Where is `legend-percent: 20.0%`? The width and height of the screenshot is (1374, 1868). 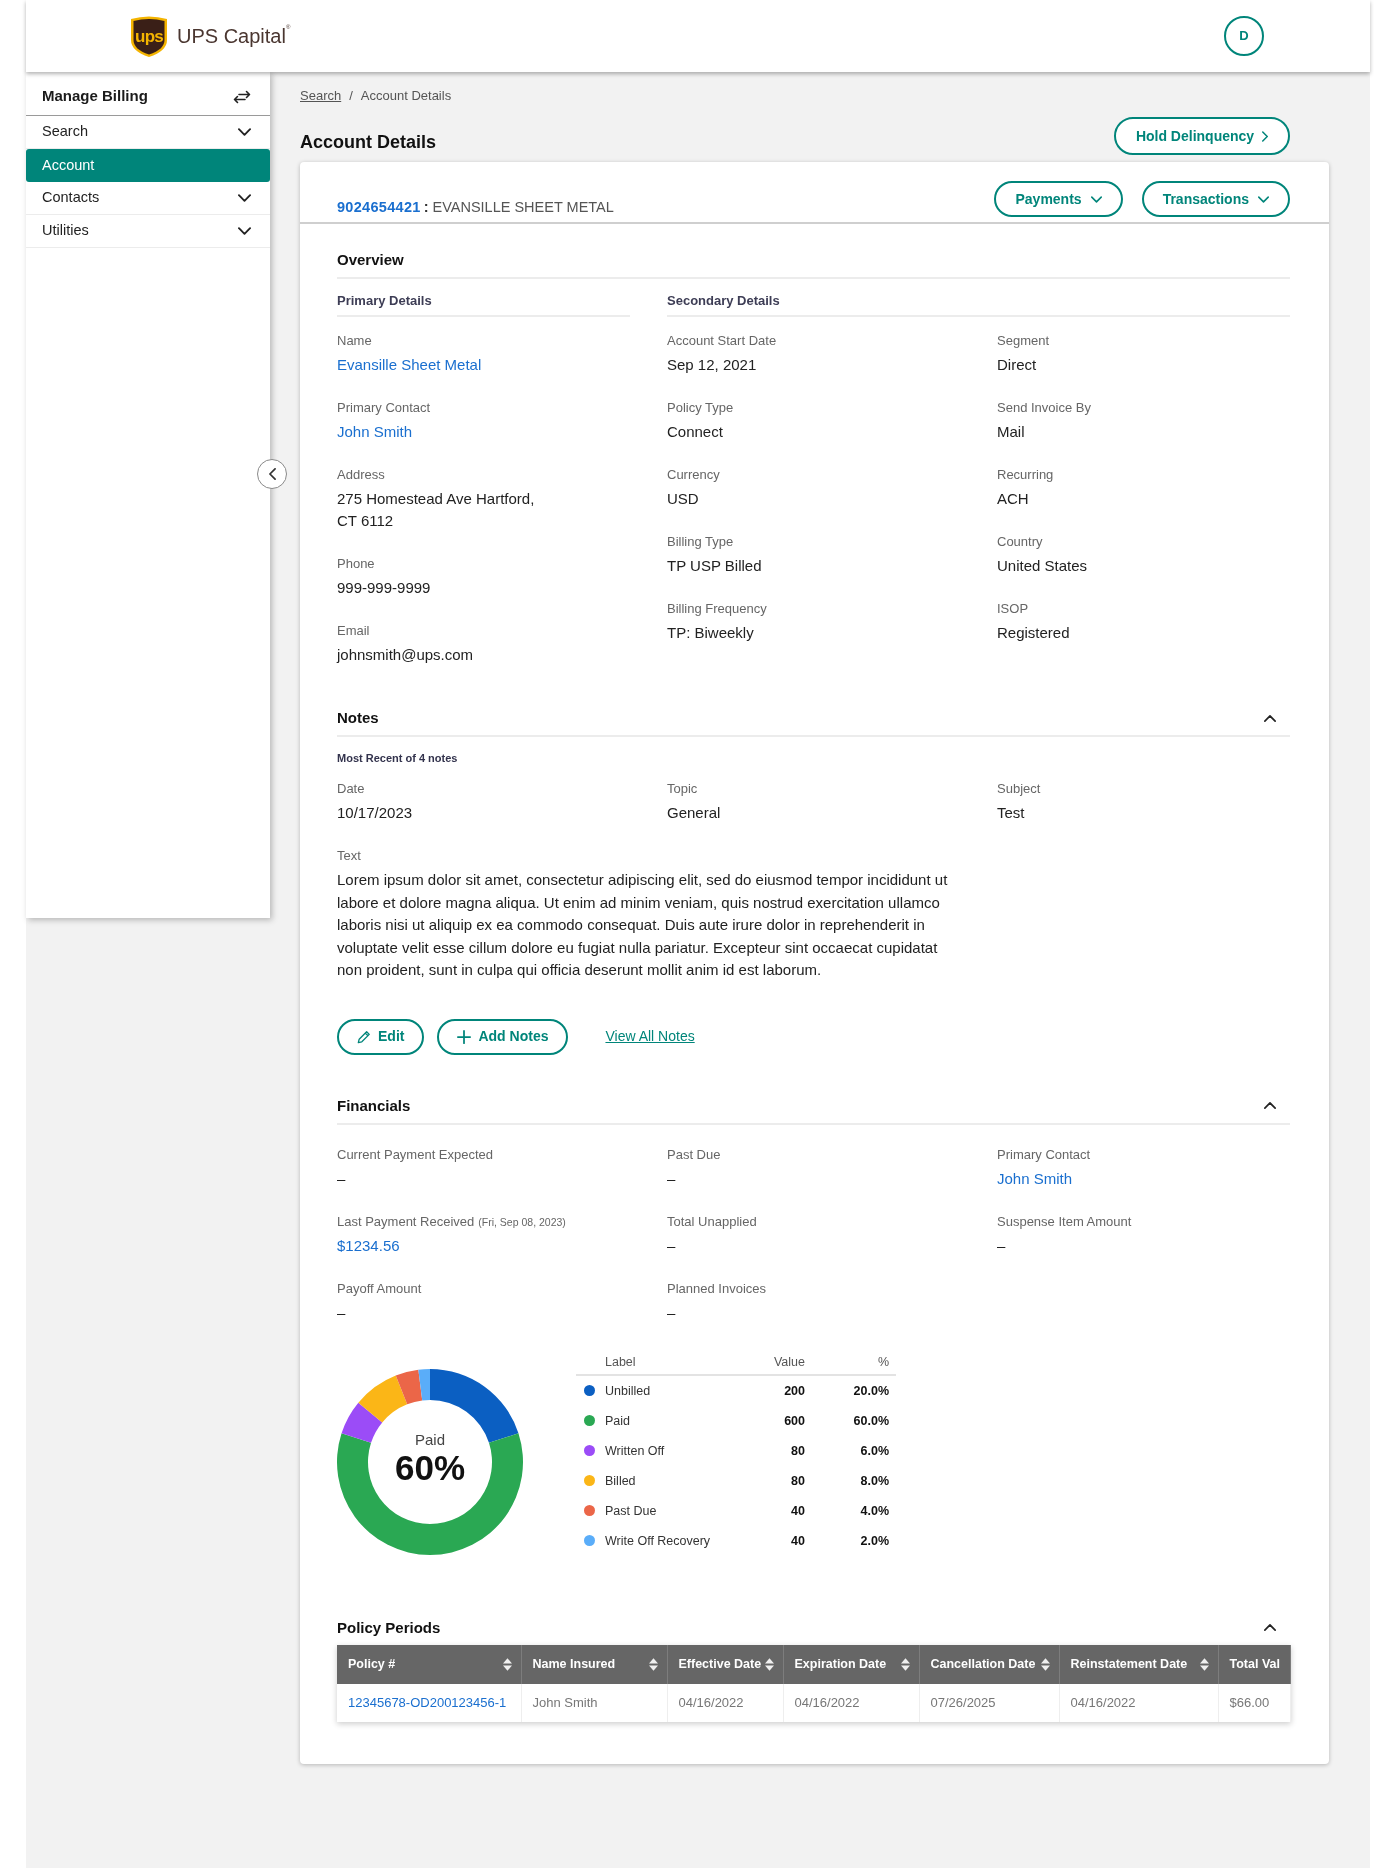
legend-percent: 20.0% is located at coordinates (871, 1390).